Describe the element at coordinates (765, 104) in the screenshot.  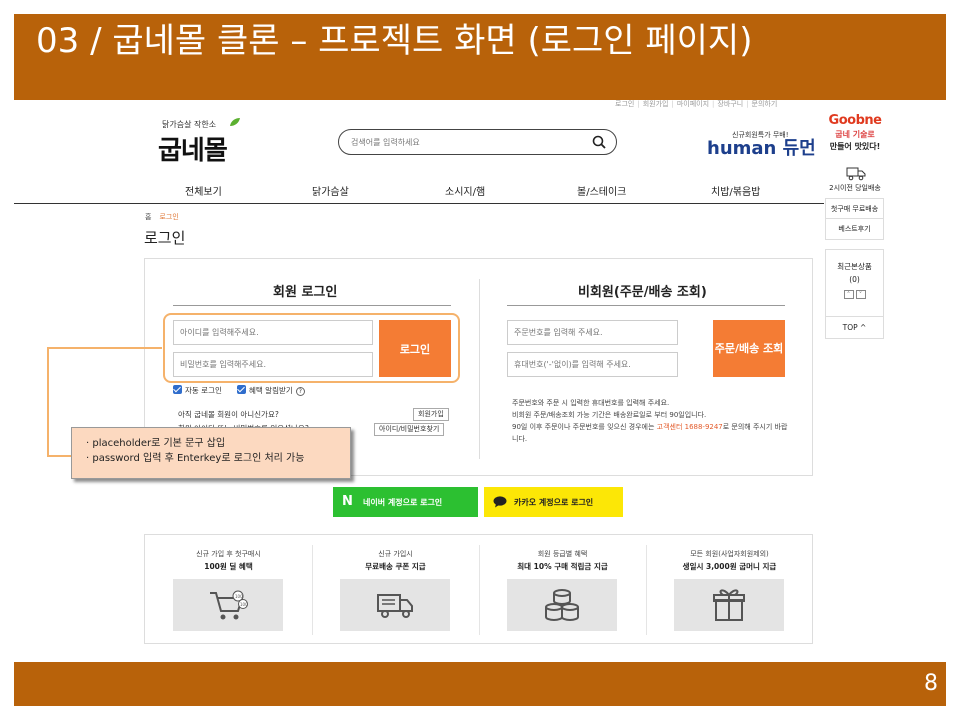
I see `util-inquiry-link: 문의하기` at that location.